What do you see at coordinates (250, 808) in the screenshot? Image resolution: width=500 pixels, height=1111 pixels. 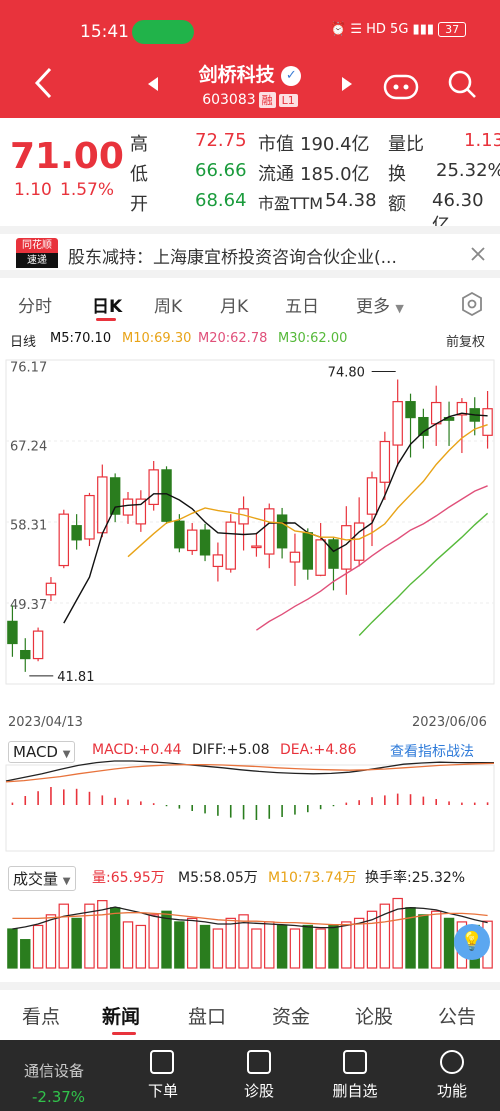 I see `macd-frame` at bounding box center [250, 808].